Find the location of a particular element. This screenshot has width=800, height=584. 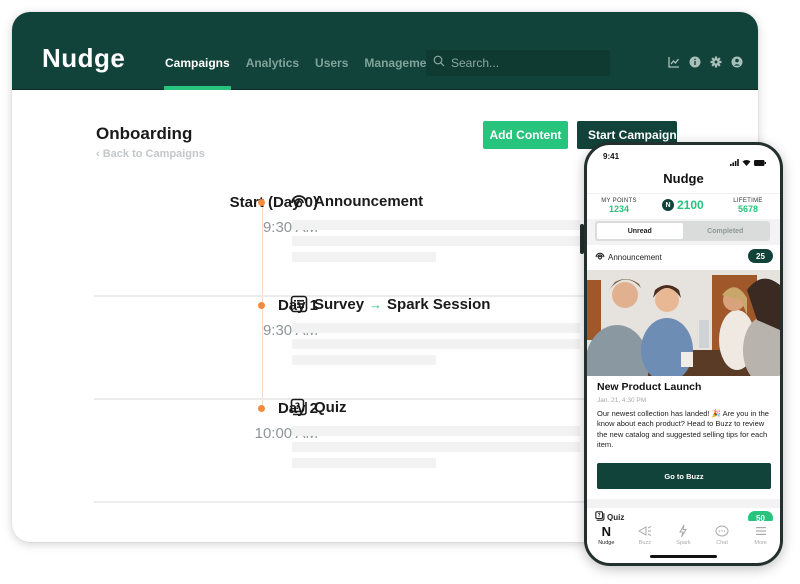

back-to-campaigns-link: ‹ Back to Campaigns is located at coordinates (150, 154).